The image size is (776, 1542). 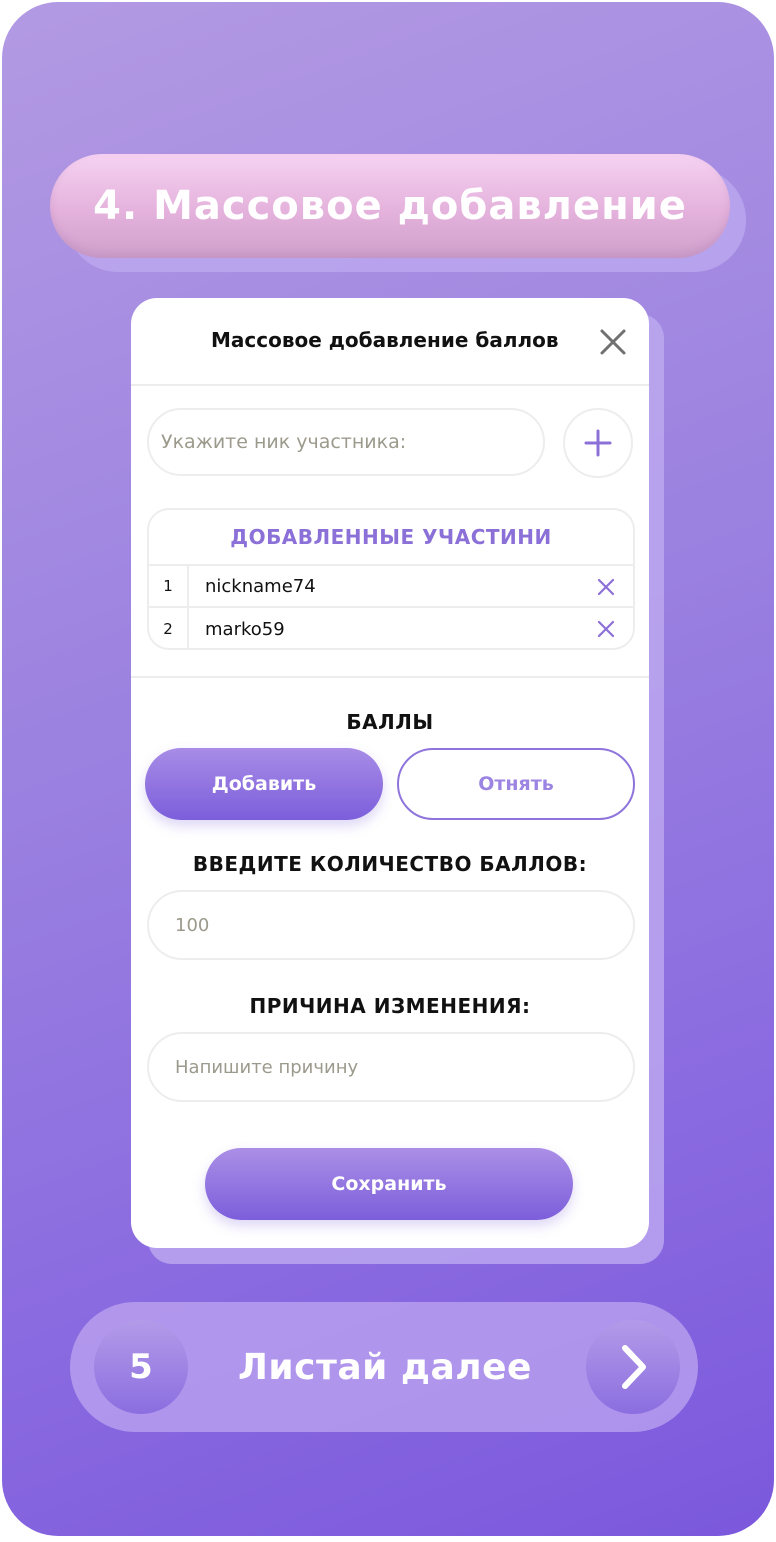 I want to click on save-button: Сохранить, so click(x=389, y=1184).